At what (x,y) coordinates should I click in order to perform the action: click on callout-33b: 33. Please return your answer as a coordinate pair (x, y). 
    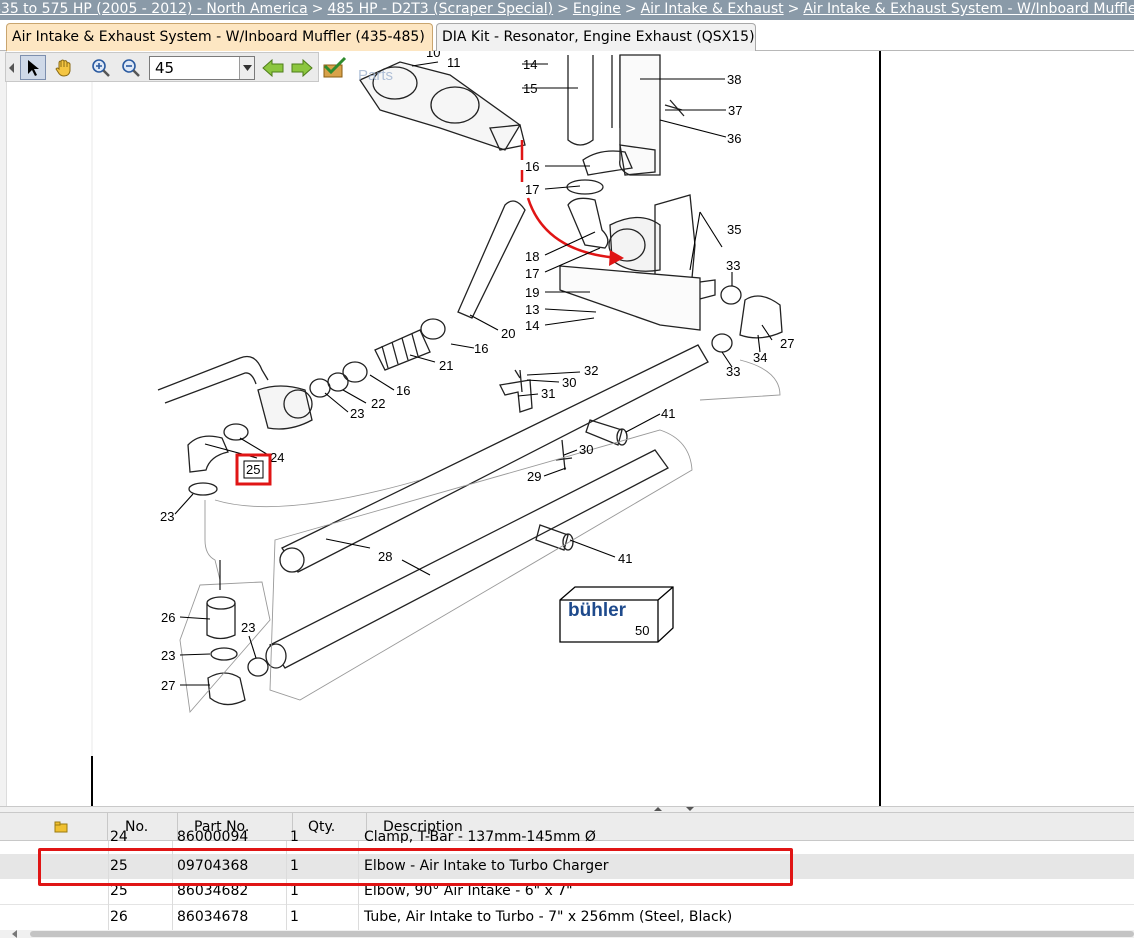
    Looking at the image, I should click on (733, 371).